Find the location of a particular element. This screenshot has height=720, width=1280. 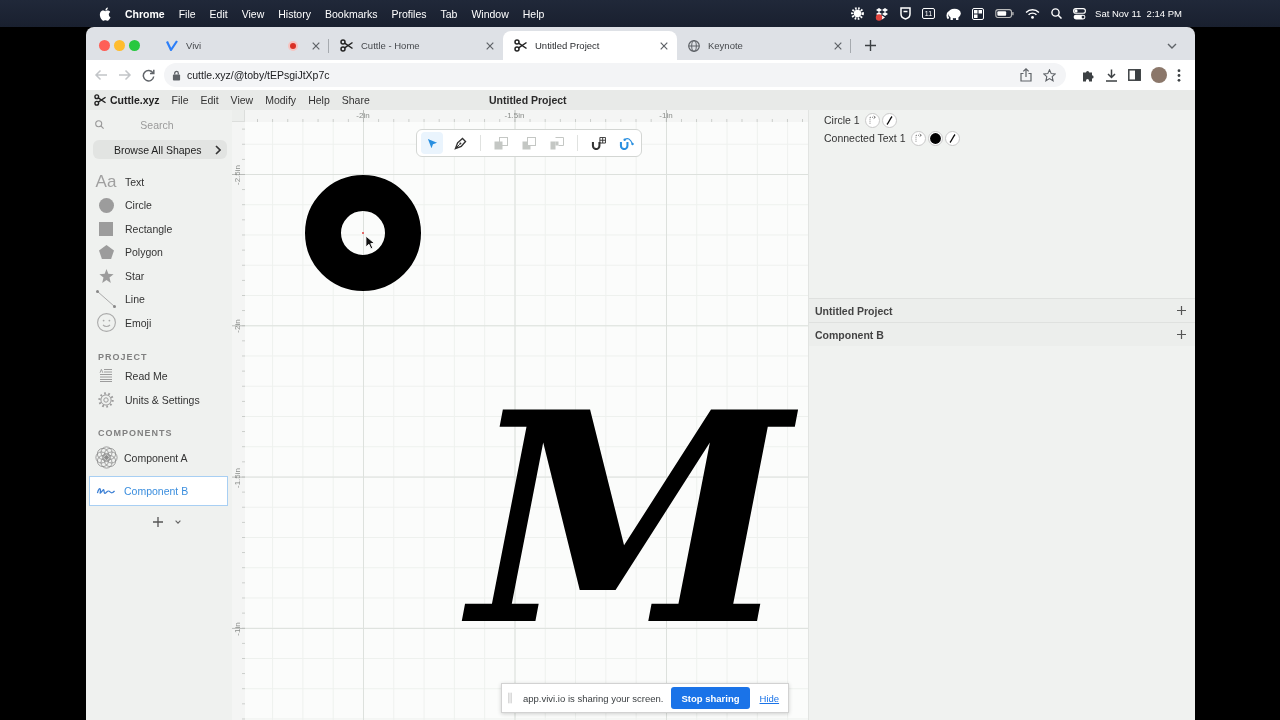

squares-intersect-icon is located at coordinates (557, 143).